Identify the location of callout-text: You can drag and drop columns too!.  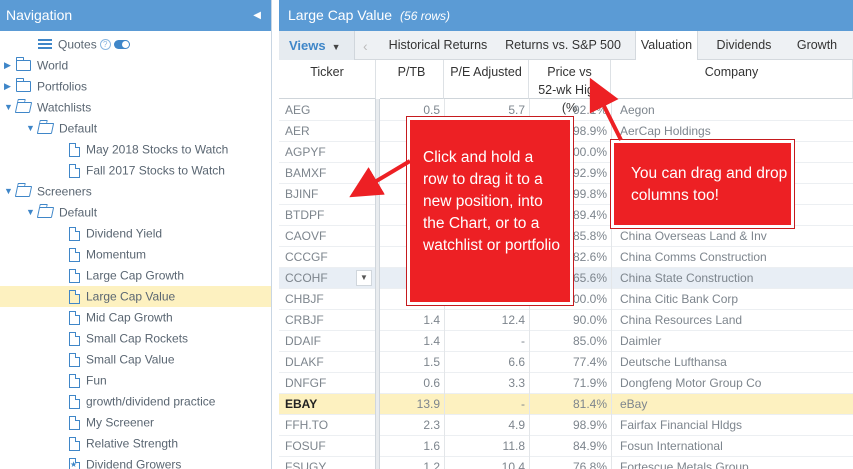
(709, 184).